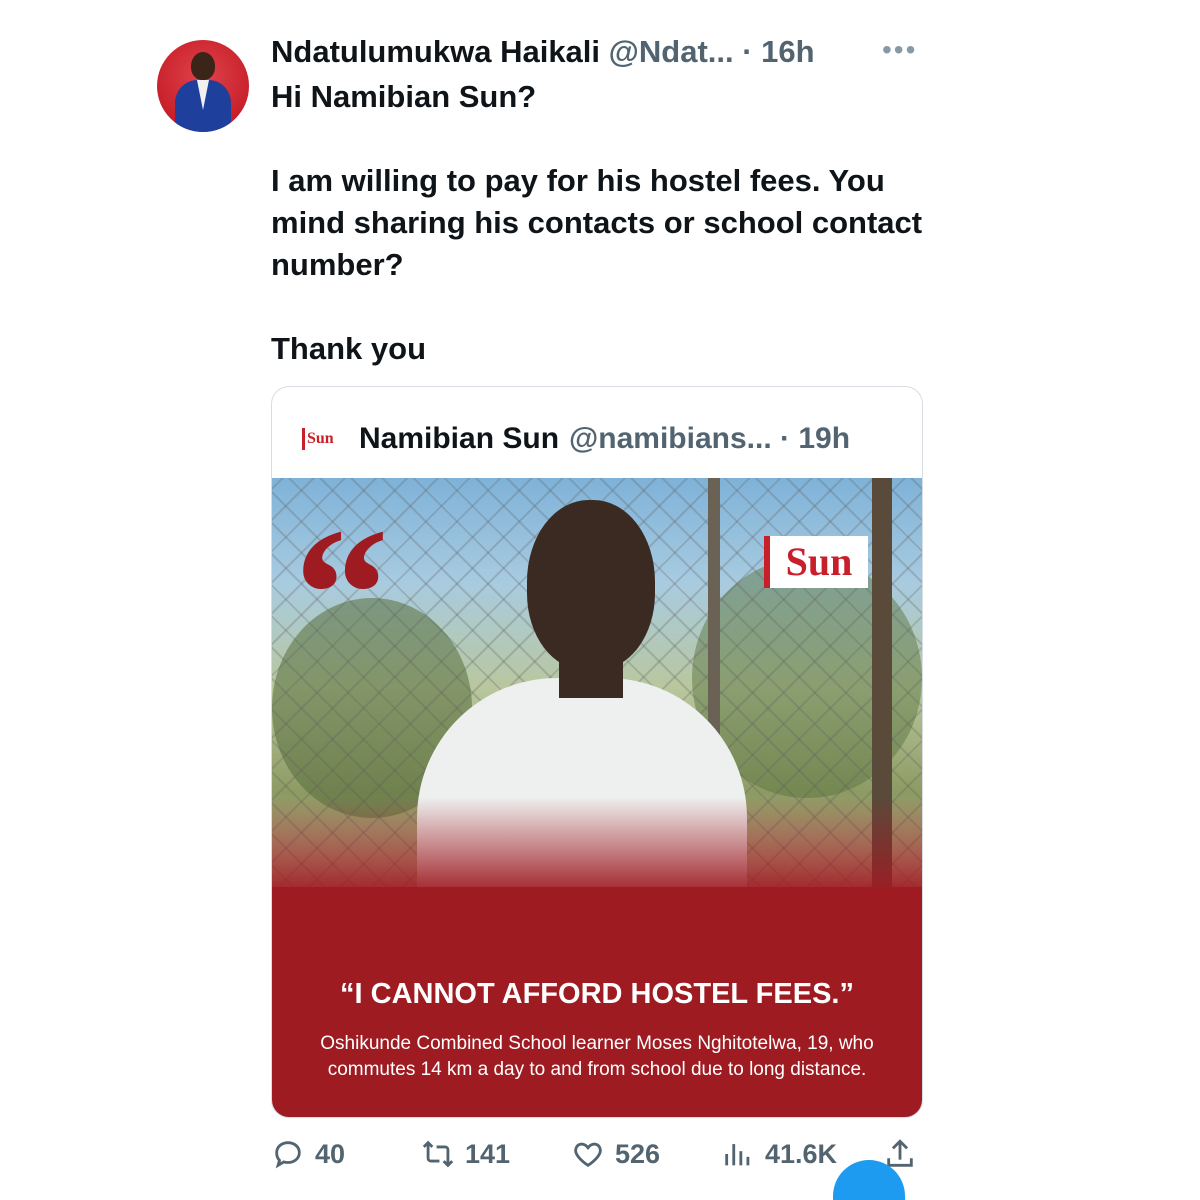 This screenshot has width=1200, height=1200. I want to click on reply-icon, so click(288, 1155).